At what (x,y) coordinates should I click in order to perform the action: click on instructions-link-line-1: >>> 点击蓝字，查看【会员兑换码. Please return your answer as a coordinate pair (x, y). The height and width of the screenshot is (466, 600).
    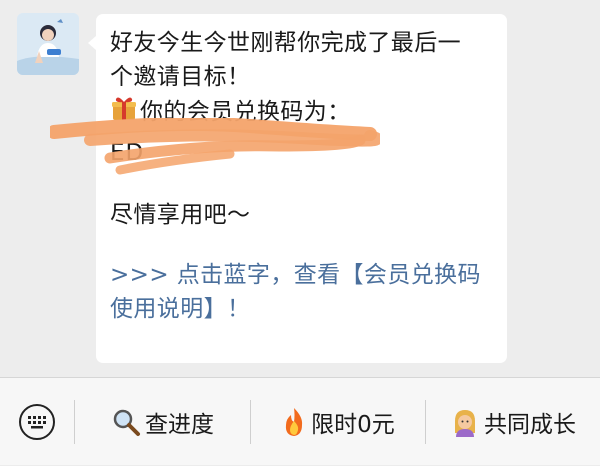
    Looking at the image, I should click on (301, 275).